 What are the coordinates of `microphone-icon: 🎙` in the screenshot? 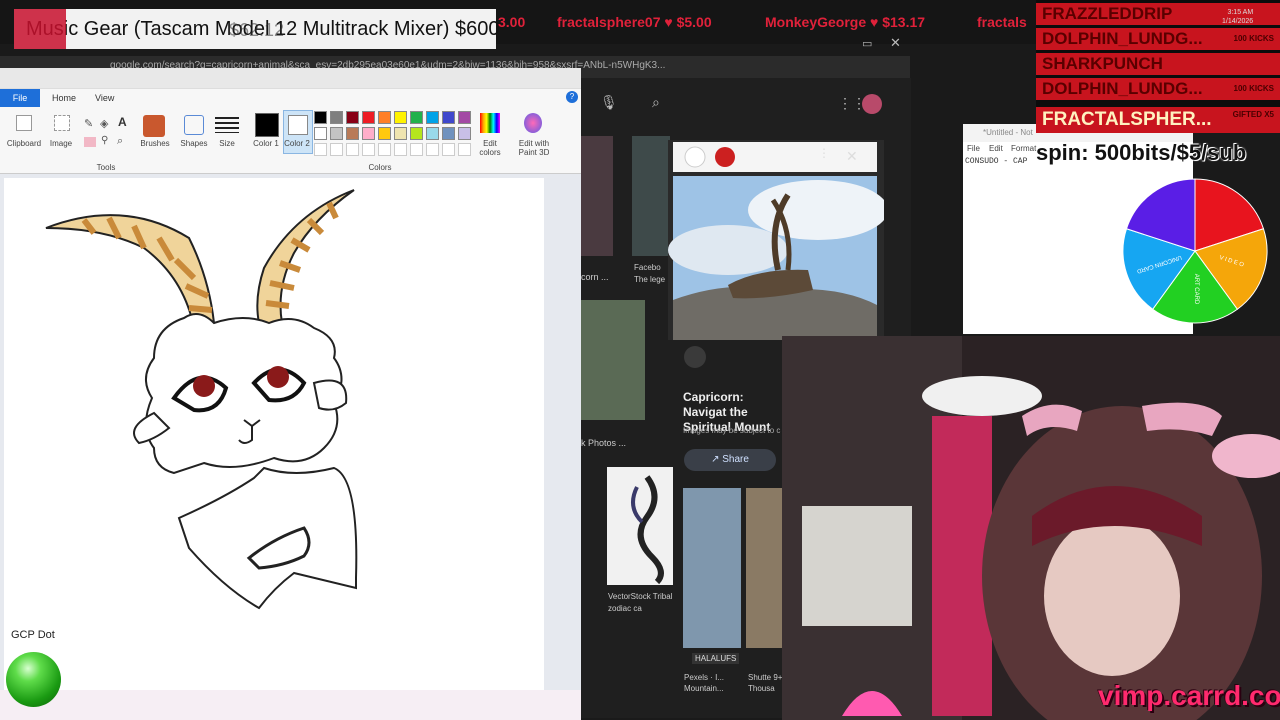 It's located at (609, 102).